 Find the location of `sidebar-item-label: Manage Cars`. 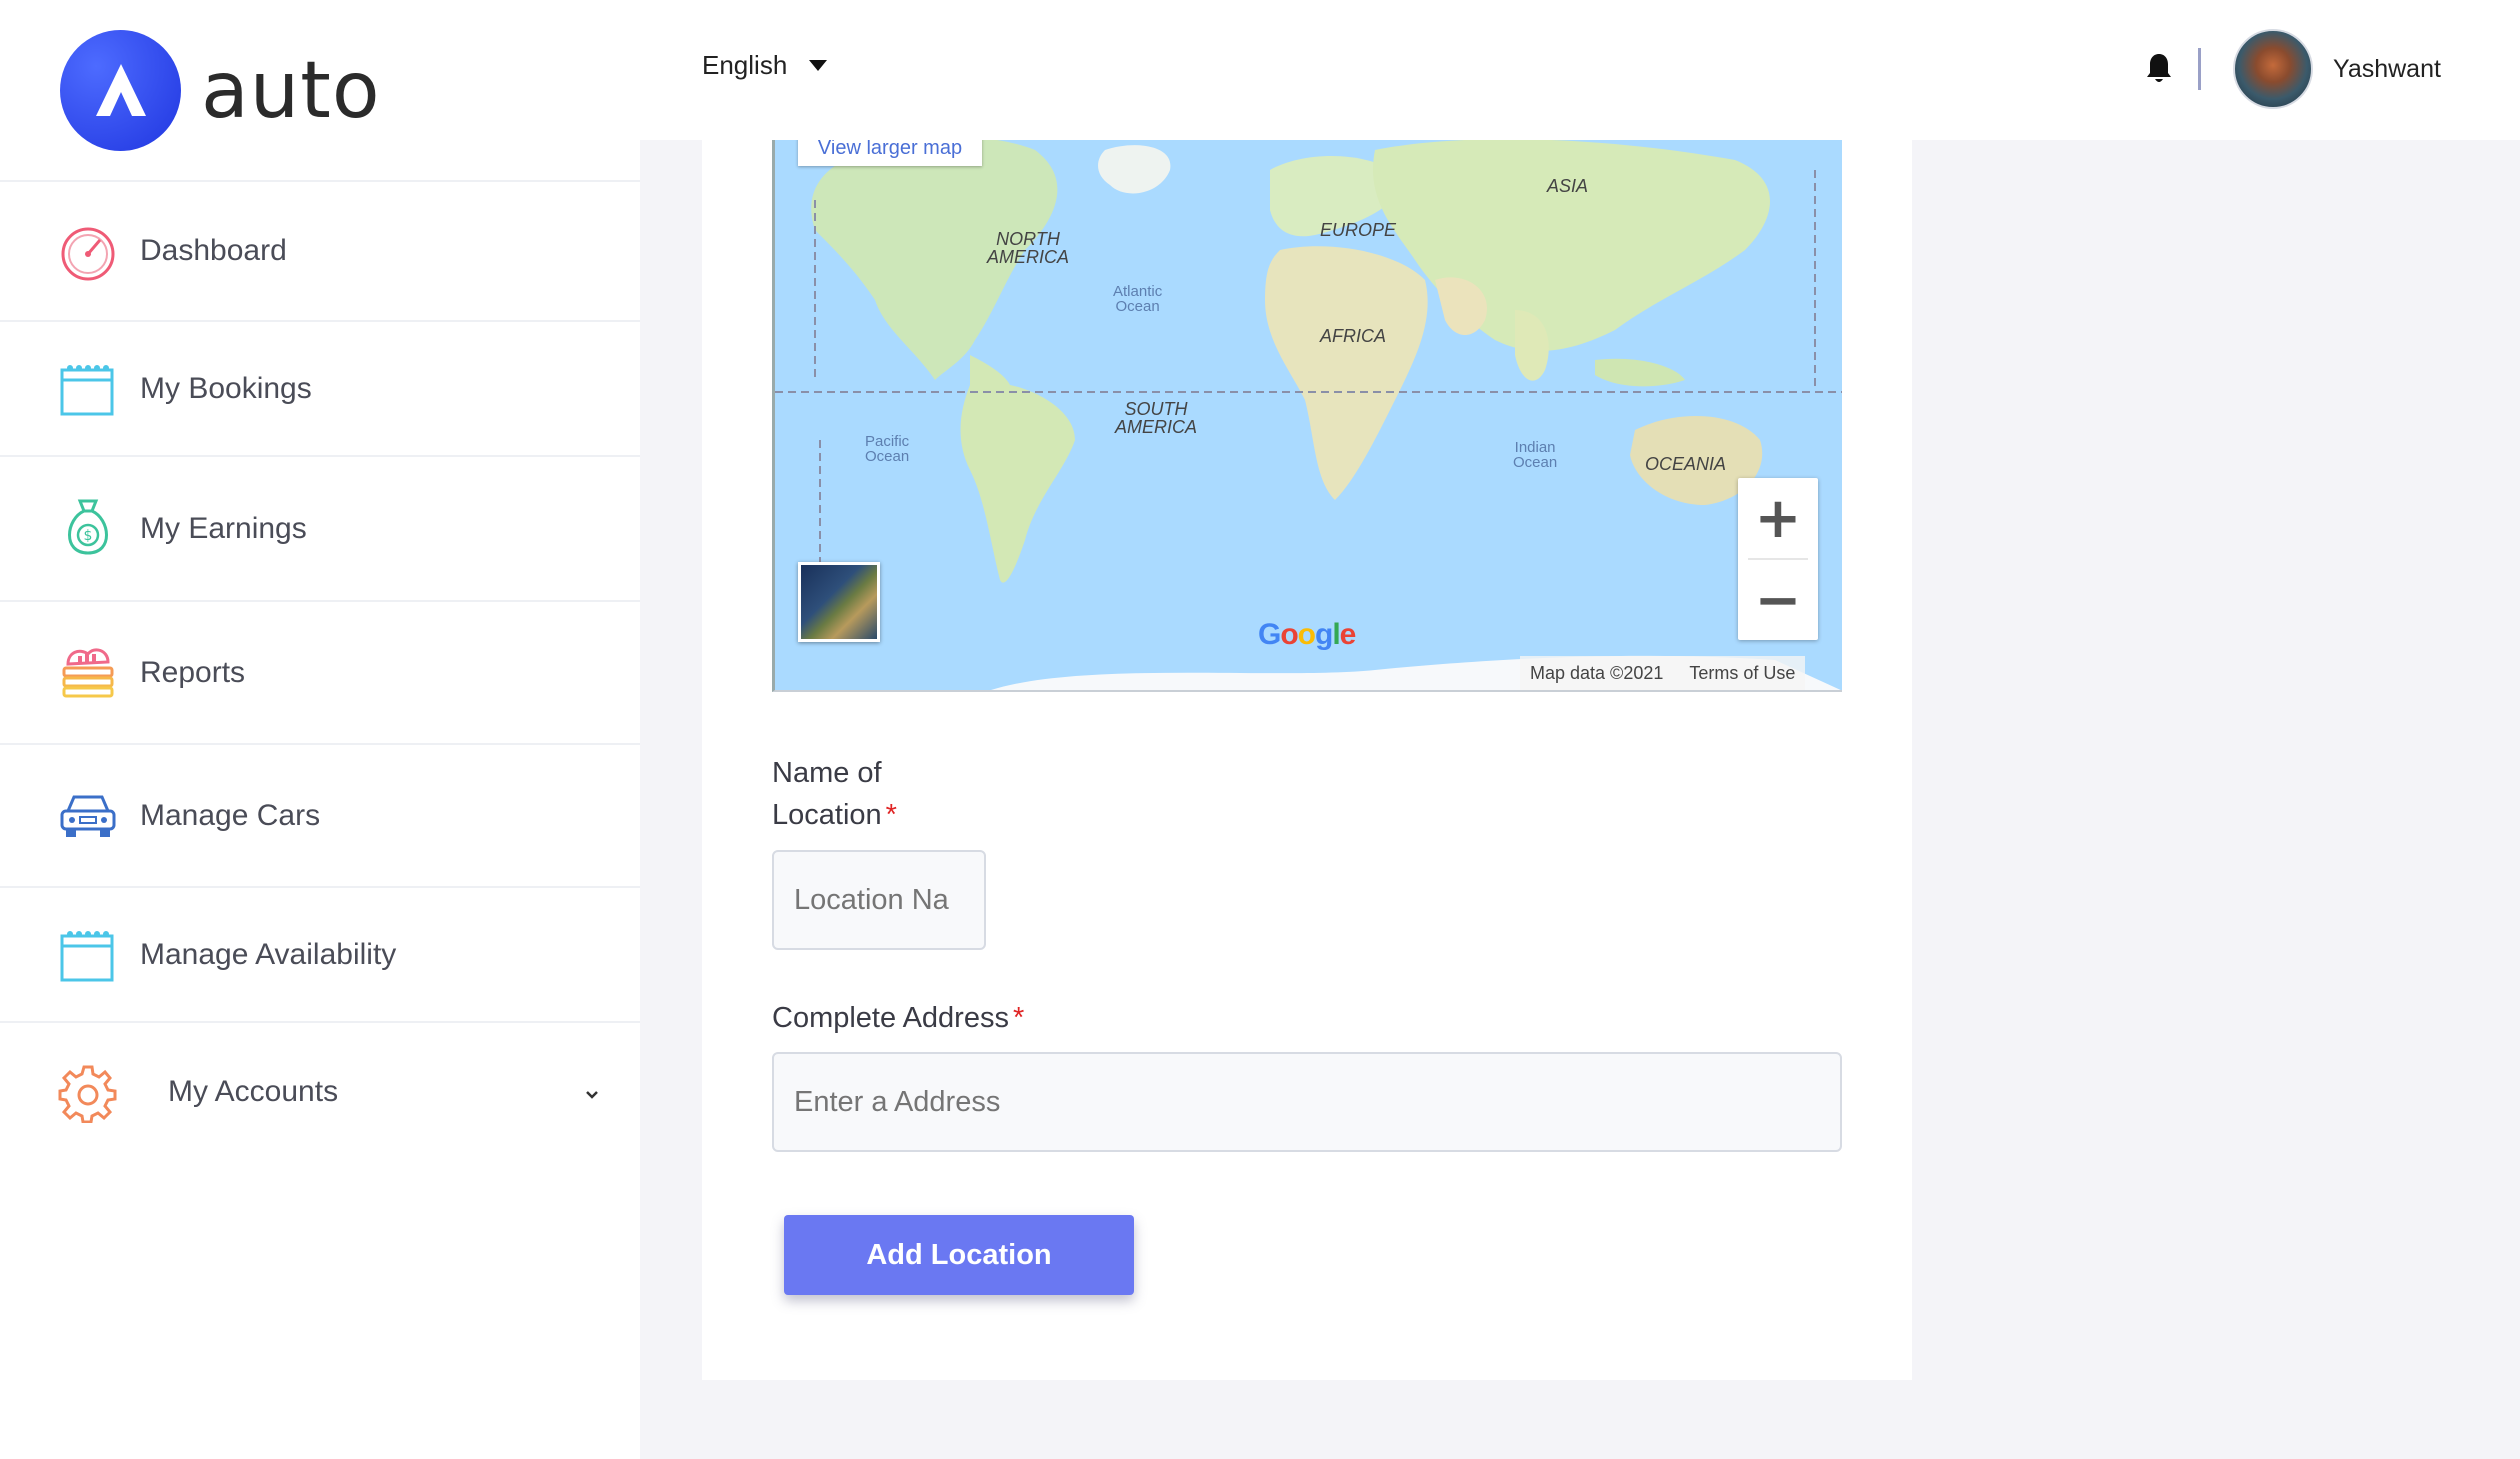

sidebar-item-label: Manage Cars is located at coordinates (230, 815).